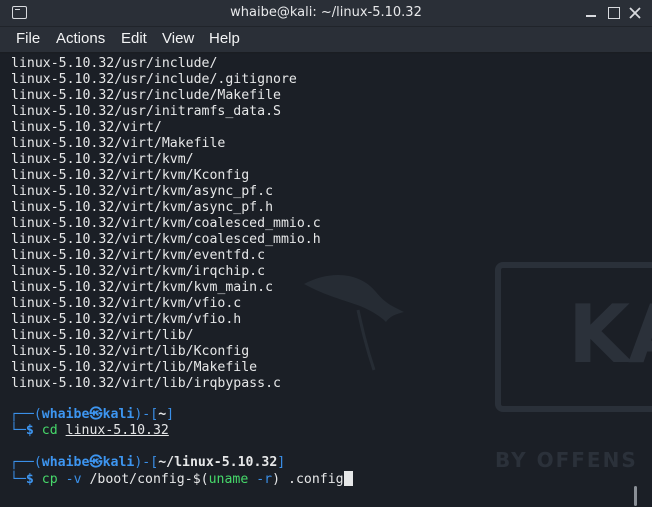  I want to click on output-line: linux-5.10.32/usr/initramfs_data.S, so click(146, 111).